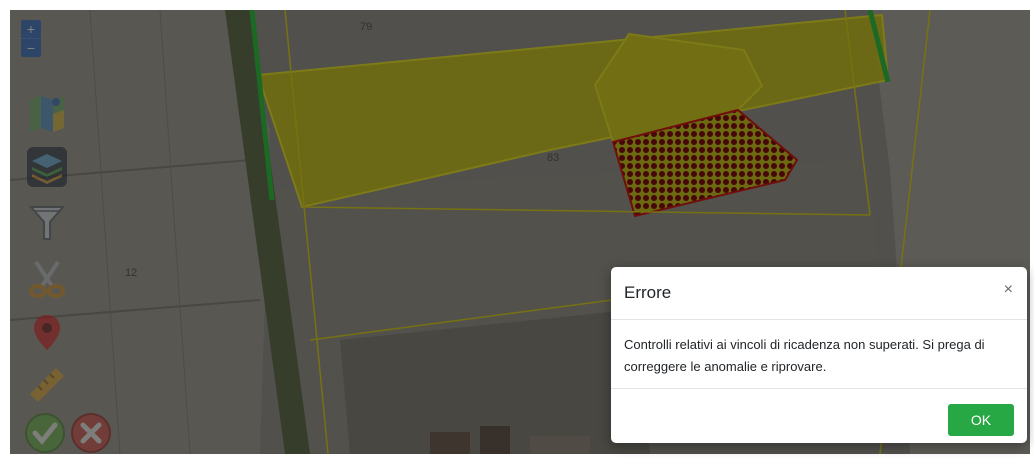  What do you see at coordinates (819, 423) in the screenshot?
I see `dialog-footer: OK` at bounding box center [819, 423].